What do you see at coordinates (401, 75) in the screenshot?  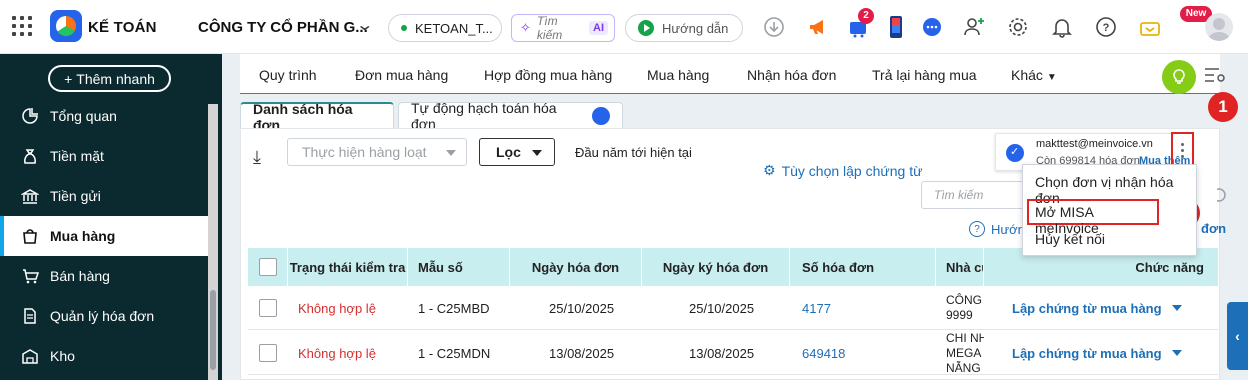 I see `menu-purchase-orders: Đơn mua hàng` at bounding box center [401, 75].